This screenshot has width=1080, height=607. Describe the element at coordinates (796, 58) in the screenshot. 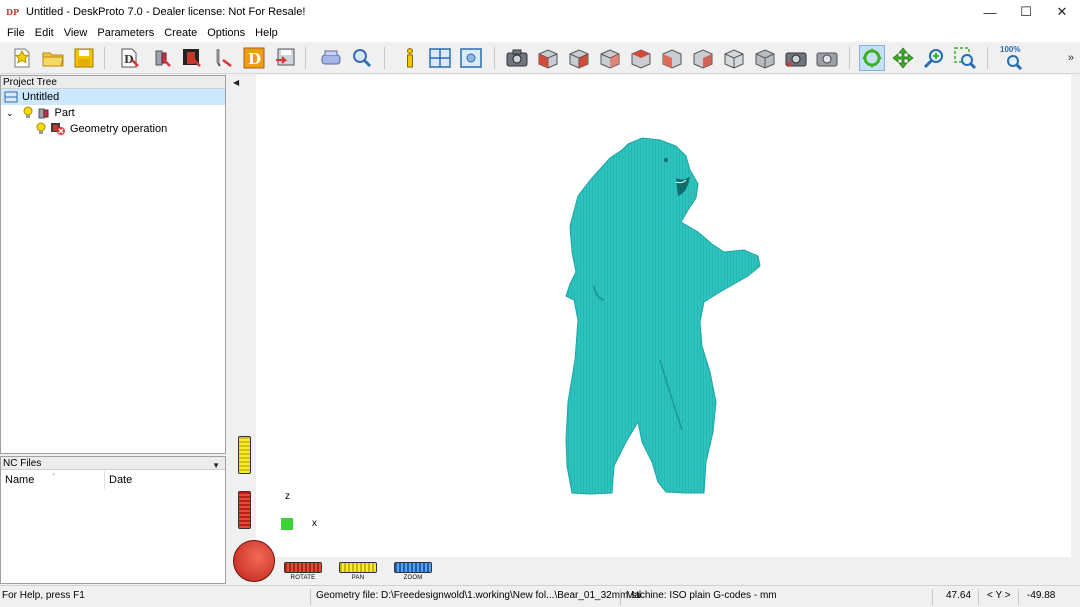

I see `camera-save-icon` at that location.